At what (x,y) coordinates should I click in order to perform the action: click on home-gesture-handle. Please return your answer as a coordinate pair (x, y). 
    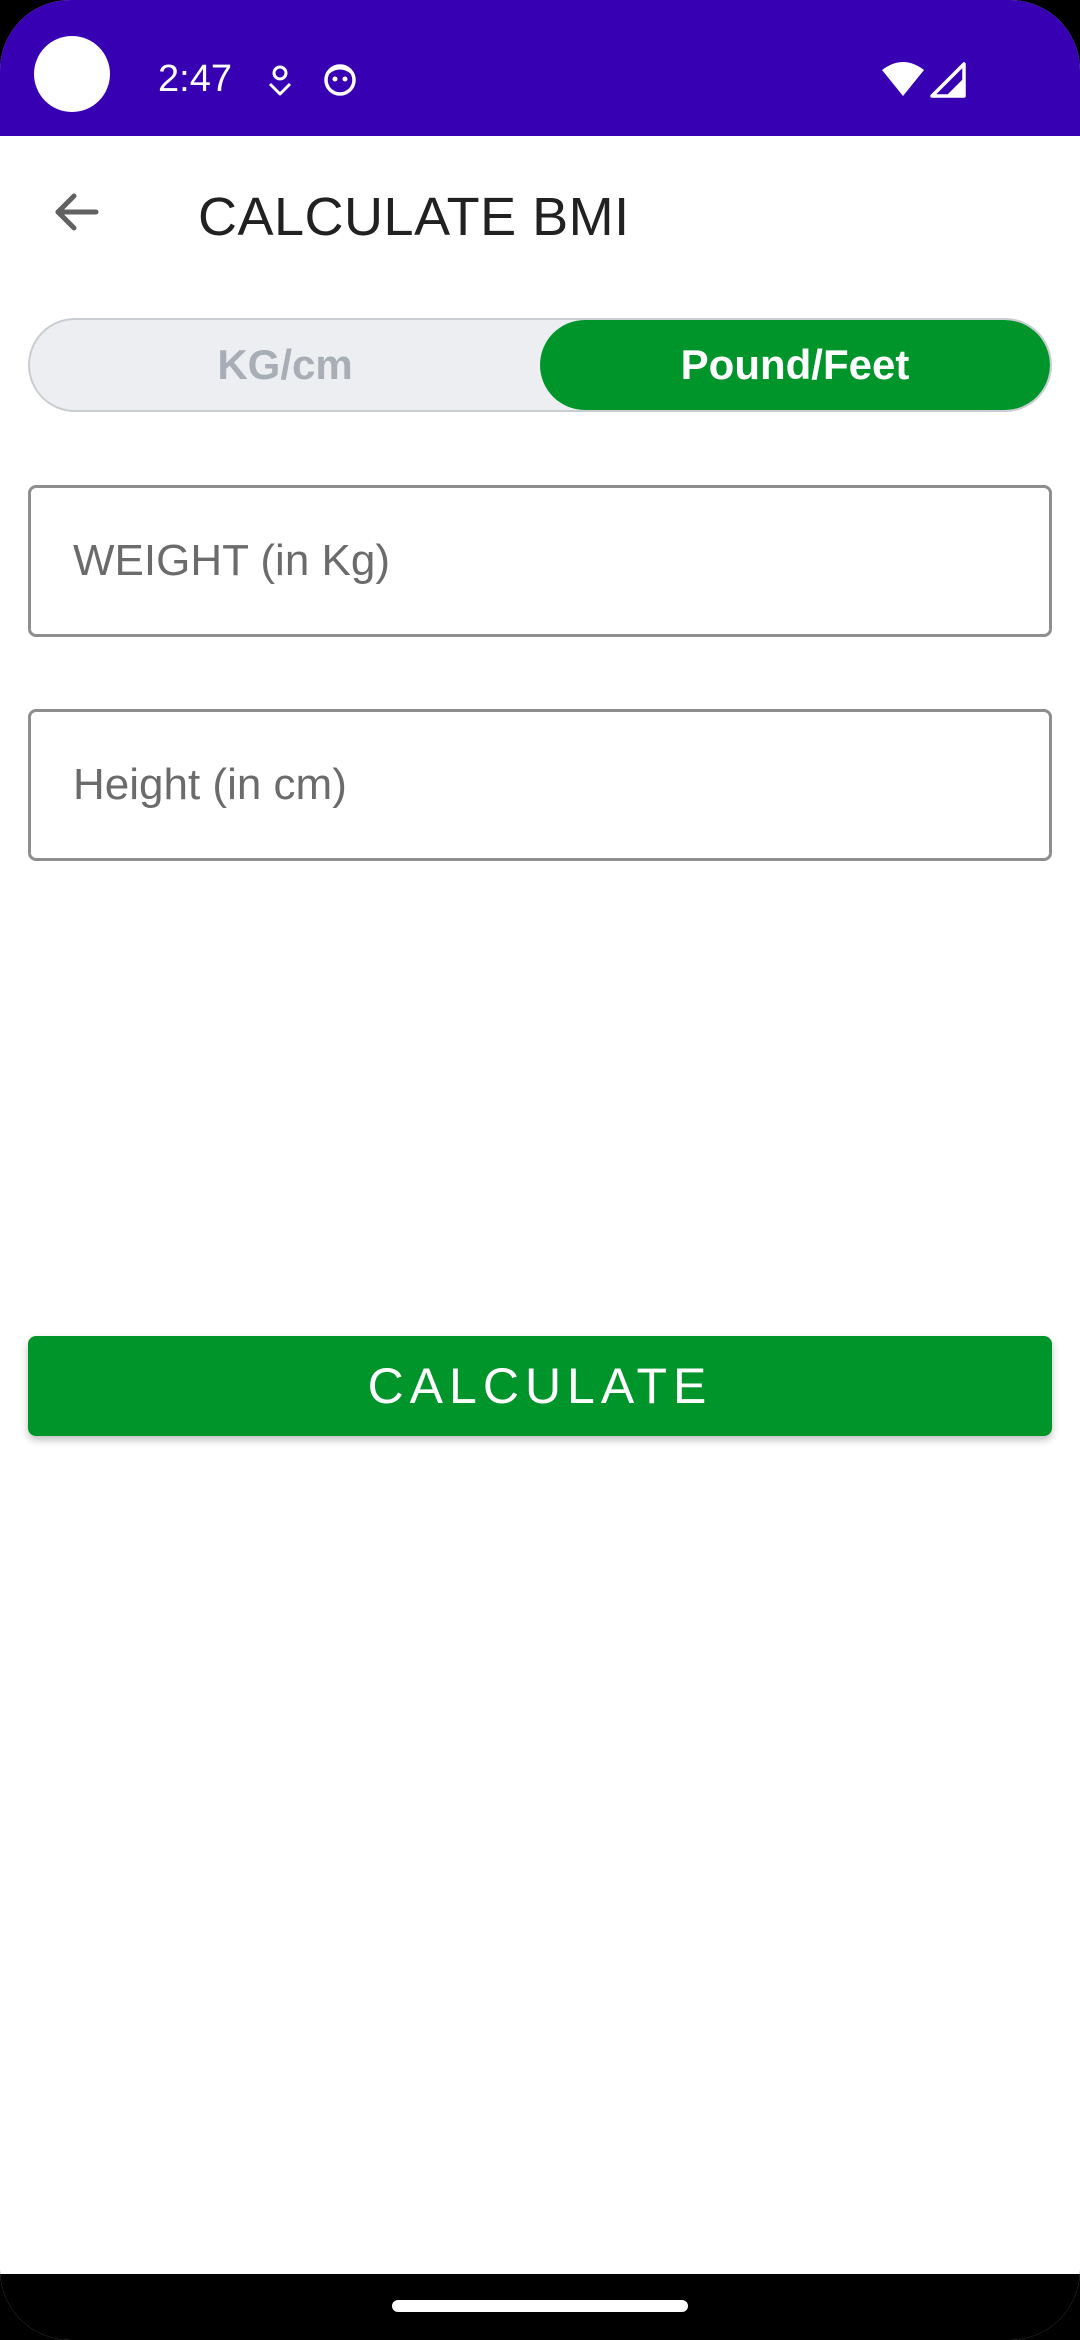
    Looking at the image, I should click on (540, 2306).